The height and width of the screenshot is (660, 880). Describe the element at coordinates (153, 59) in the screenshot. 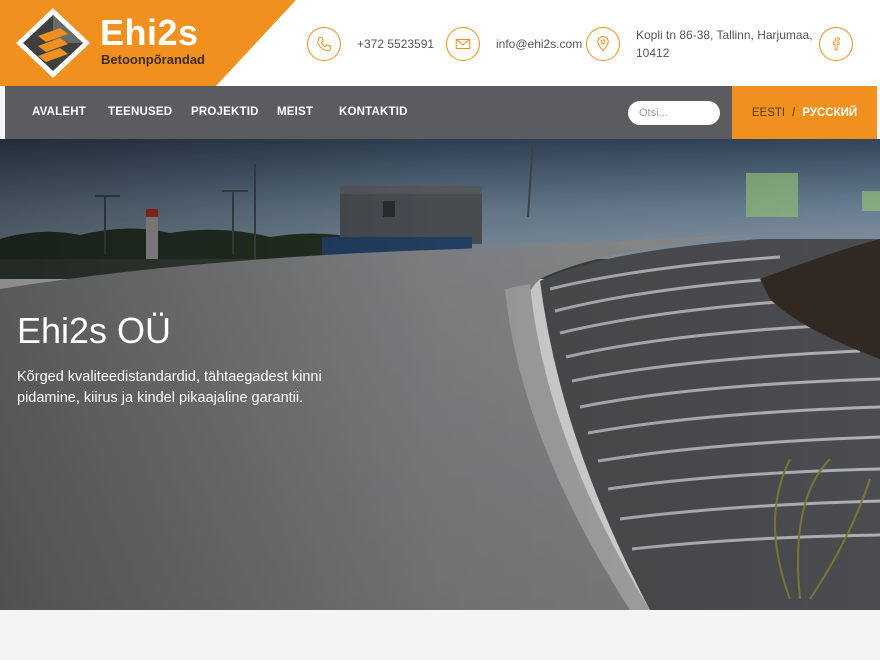

I see `brand-subtitle: Betoonpõrandad` at that location.